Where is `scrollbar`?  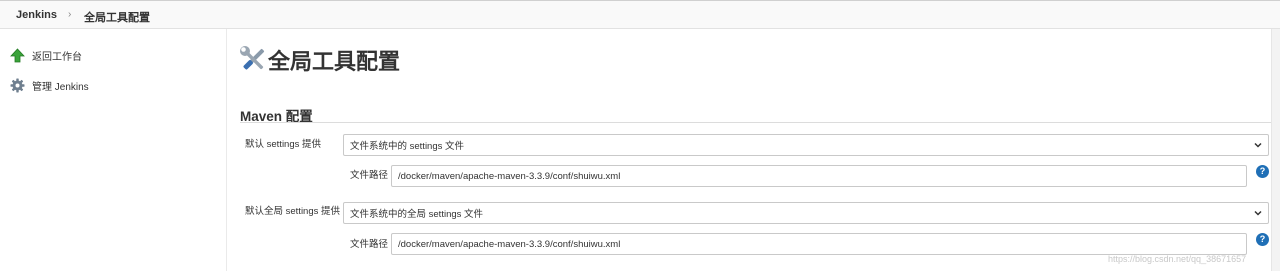
scrollbar is located at coordinates (1275, 150).